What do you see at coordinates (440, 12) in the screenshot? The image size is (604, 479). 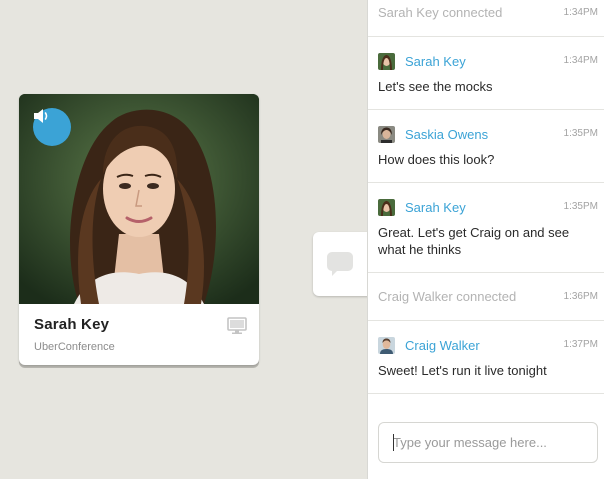 I see `system-event-text: Sarah Key connected` at bounding box center [440, 12].